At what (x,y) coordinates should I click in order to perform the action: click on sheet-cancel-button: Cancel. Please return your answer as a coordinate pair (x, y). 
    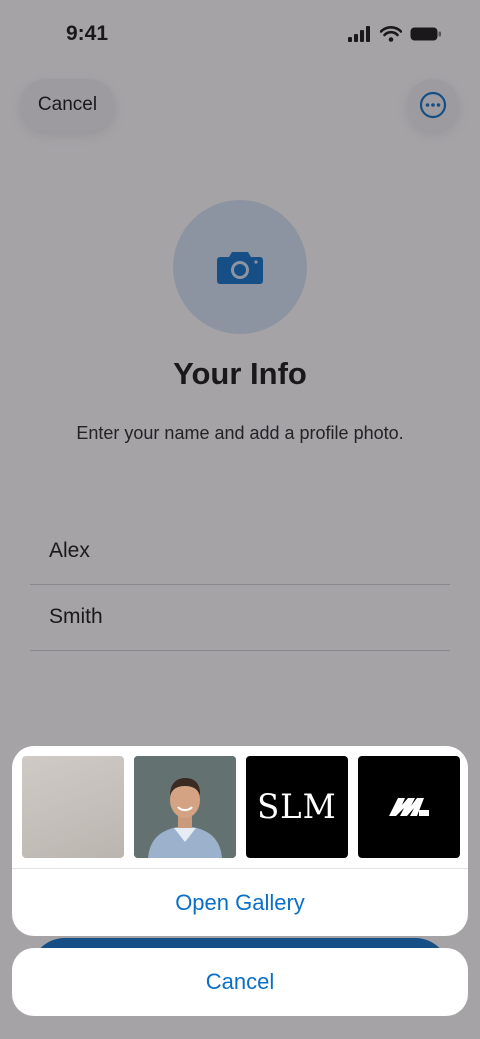
    Looking at the image, I should click on (240, 982).